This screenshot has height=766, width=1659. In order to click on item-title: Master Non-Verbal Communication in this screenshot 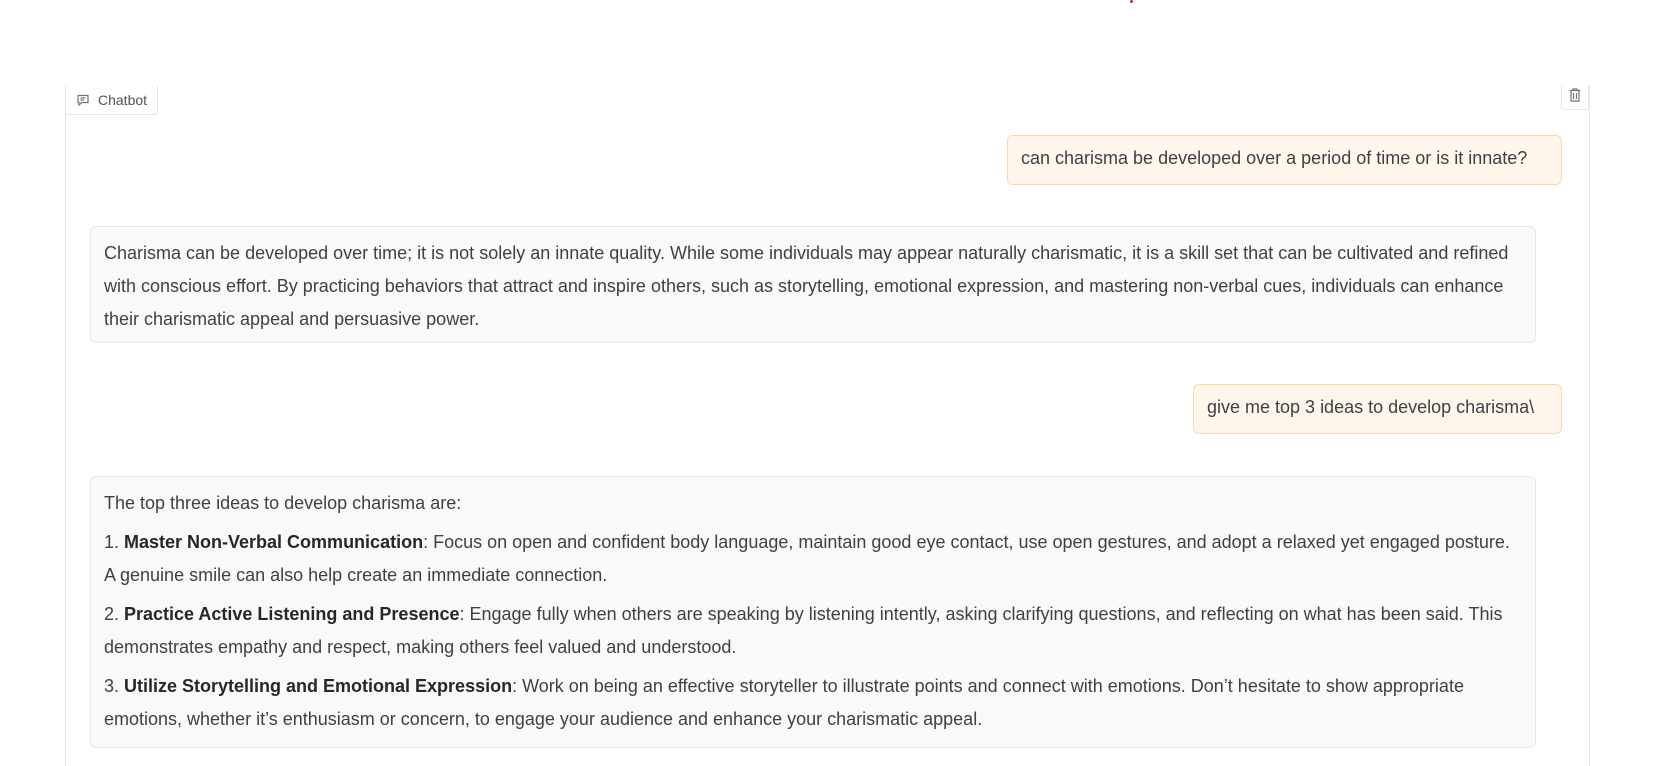, I will do `click(274, 542)`.